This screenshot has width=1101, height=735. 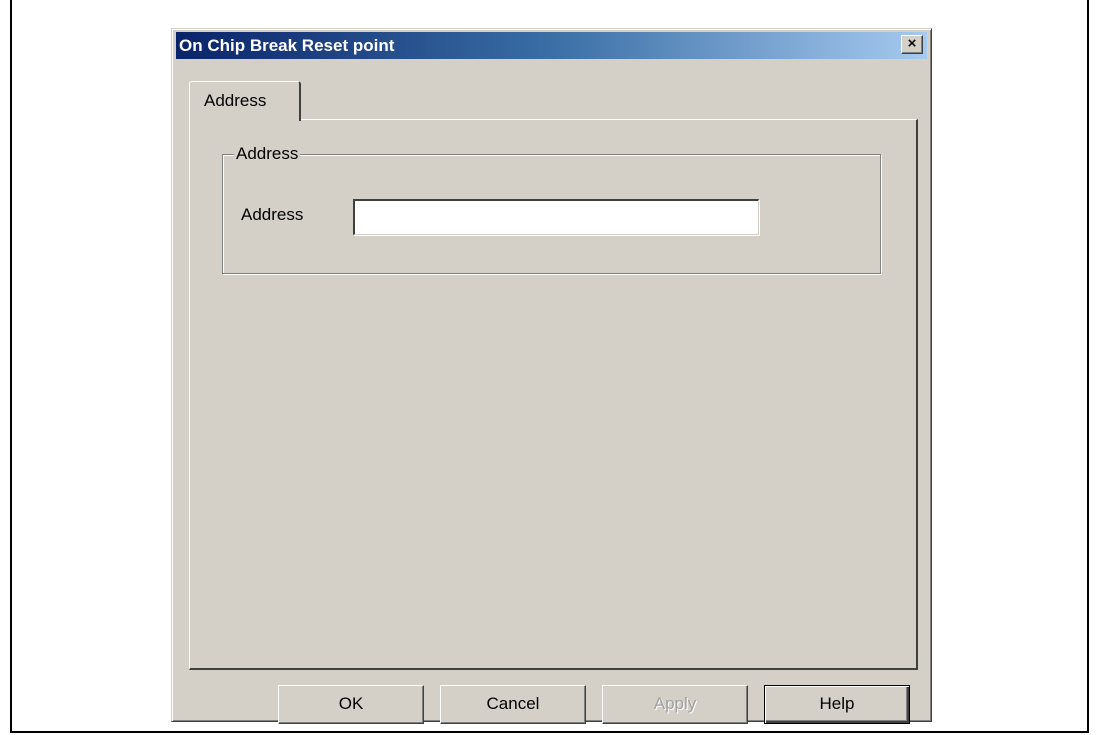 I want to click on address-input, so click(x=556, y=217).